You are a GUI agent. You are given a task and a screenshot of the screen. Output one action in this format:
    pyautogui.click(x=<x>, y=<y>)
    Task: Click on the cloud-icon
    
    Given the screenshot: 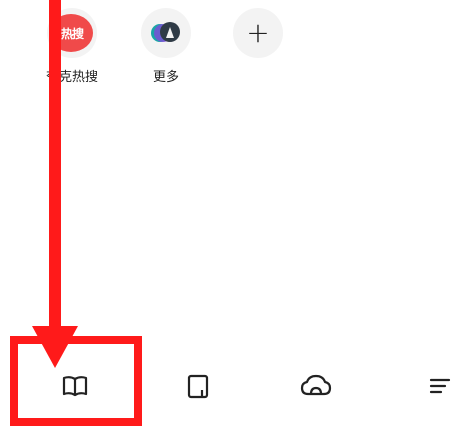 What is the action you would take?
    pyautogui.click(x=316, y=385)
    